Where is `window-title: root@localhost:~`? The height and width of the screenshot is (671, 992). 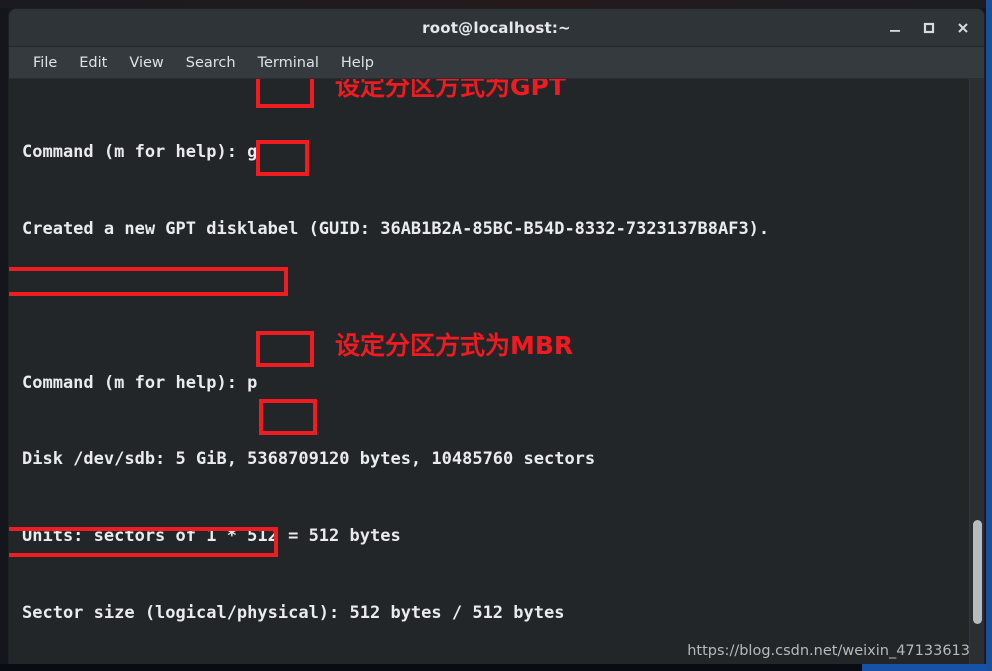 window-title: root@localhost:~ is located at coordinates (496, 27).